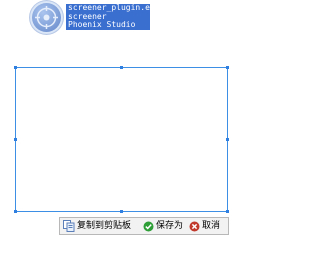 The height and width of the screenshot is (254, 320). What do you see at coordinates (104, 226) in the screenshot?
I see `copy-to-clipboard-label: 复制到剪贴板` at bounding box center [104, 226].